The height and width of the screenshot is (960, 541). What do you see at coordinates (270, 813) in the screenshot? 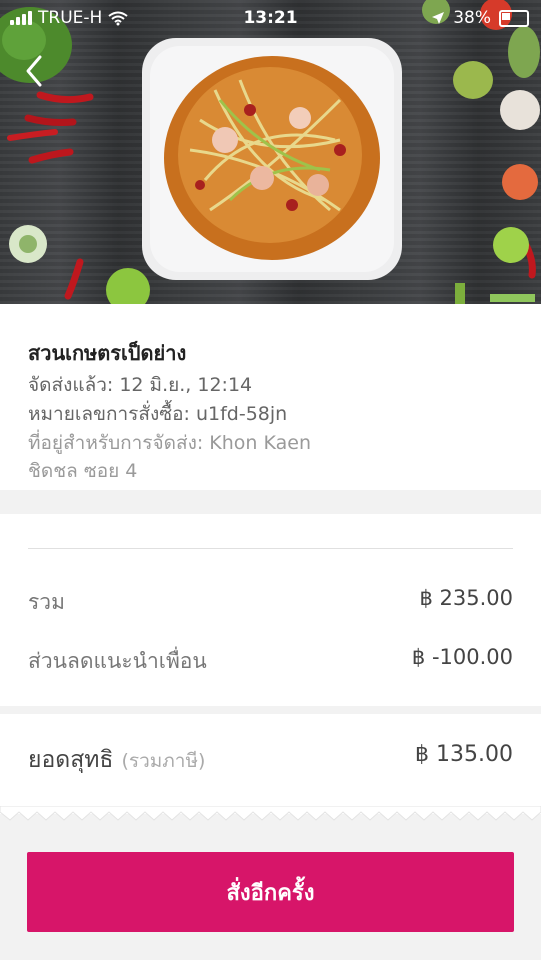
I see `receipt-zigzag-edge` at bounding box center [270, 813].